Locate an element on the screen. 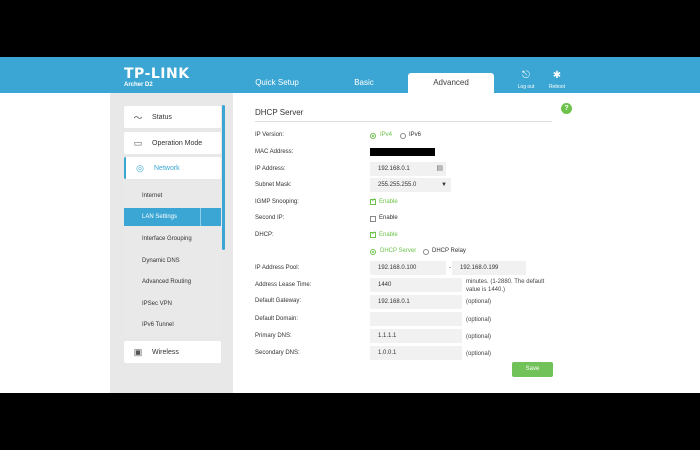 This screenshot has width=700, height=450. lease-time-note-1: minutes. (1-2880. The default is located at coordinates (505, 282).